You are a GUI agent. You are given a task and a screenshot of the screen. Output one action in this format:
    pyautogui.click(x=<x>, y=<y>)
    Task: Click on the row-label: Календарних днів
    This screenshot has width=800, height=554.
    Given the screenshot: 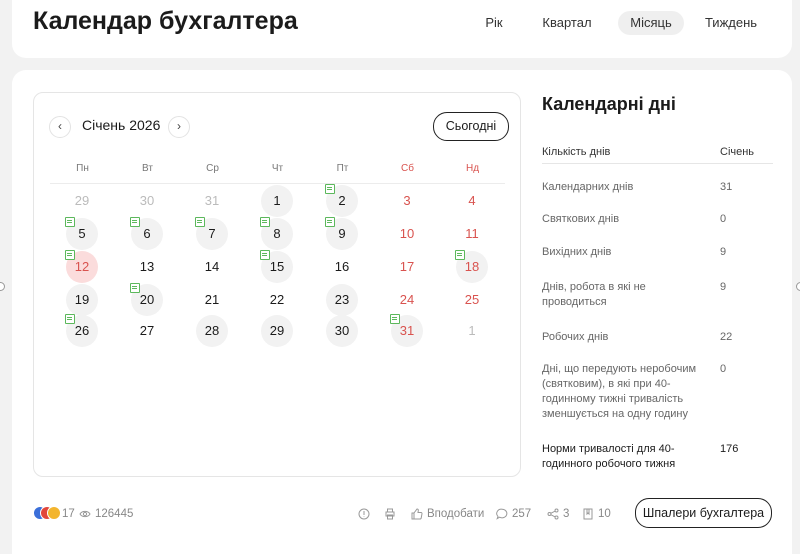 What is the action you would take?
    pyautogui.click(x=588, y=187)
    